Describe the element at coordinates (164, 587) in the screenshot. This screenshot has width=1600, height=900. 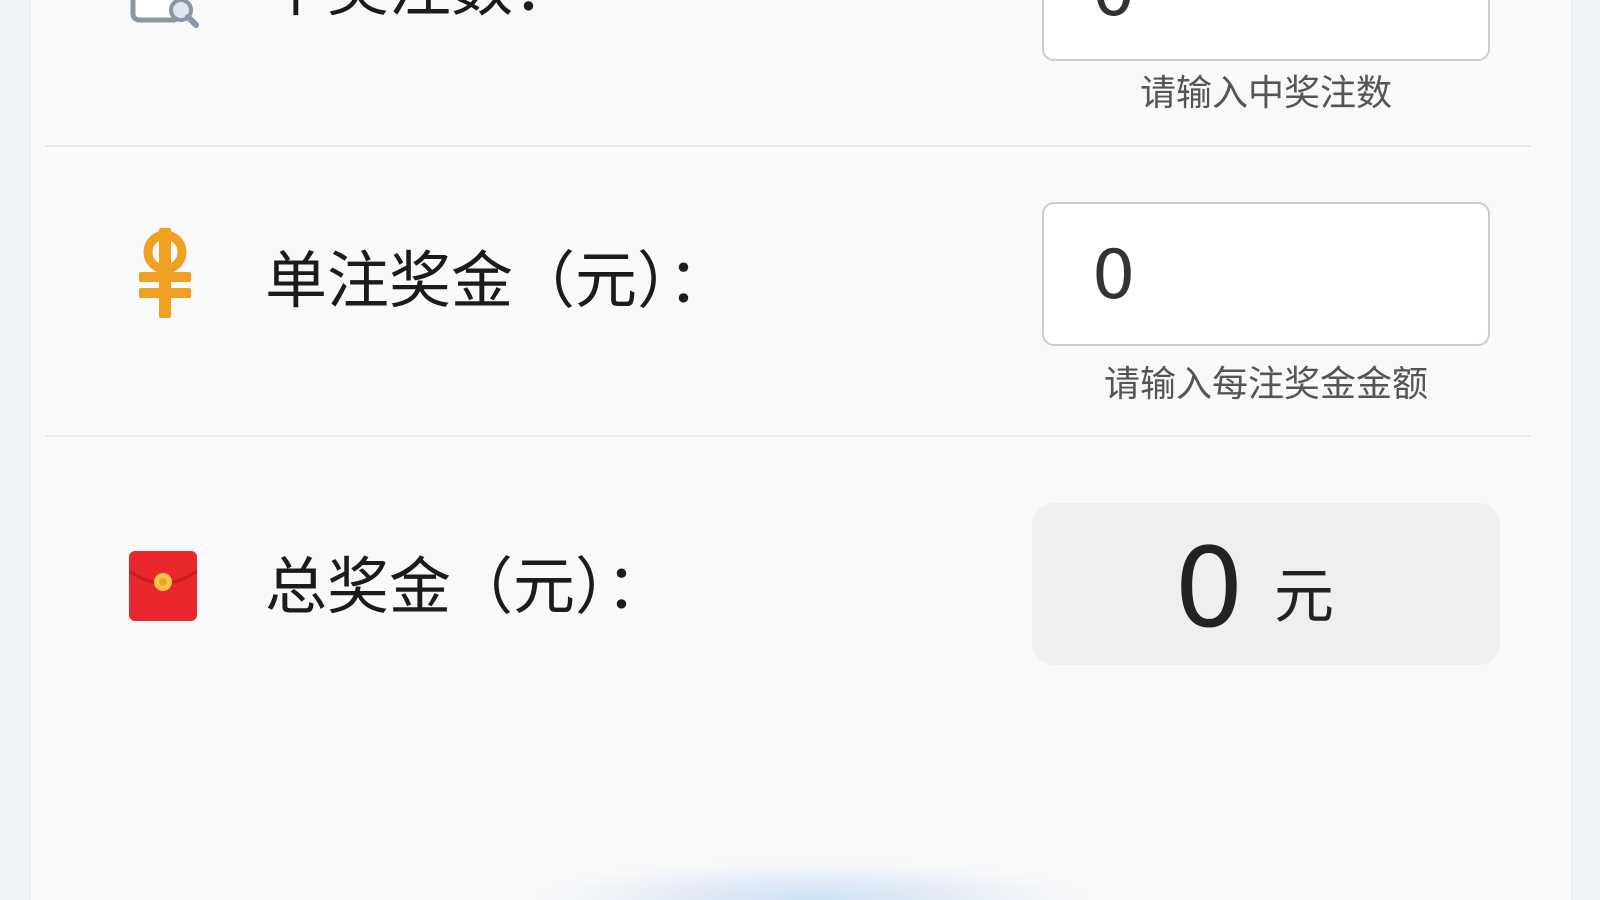
I see `red-envelope-icon` at that location.